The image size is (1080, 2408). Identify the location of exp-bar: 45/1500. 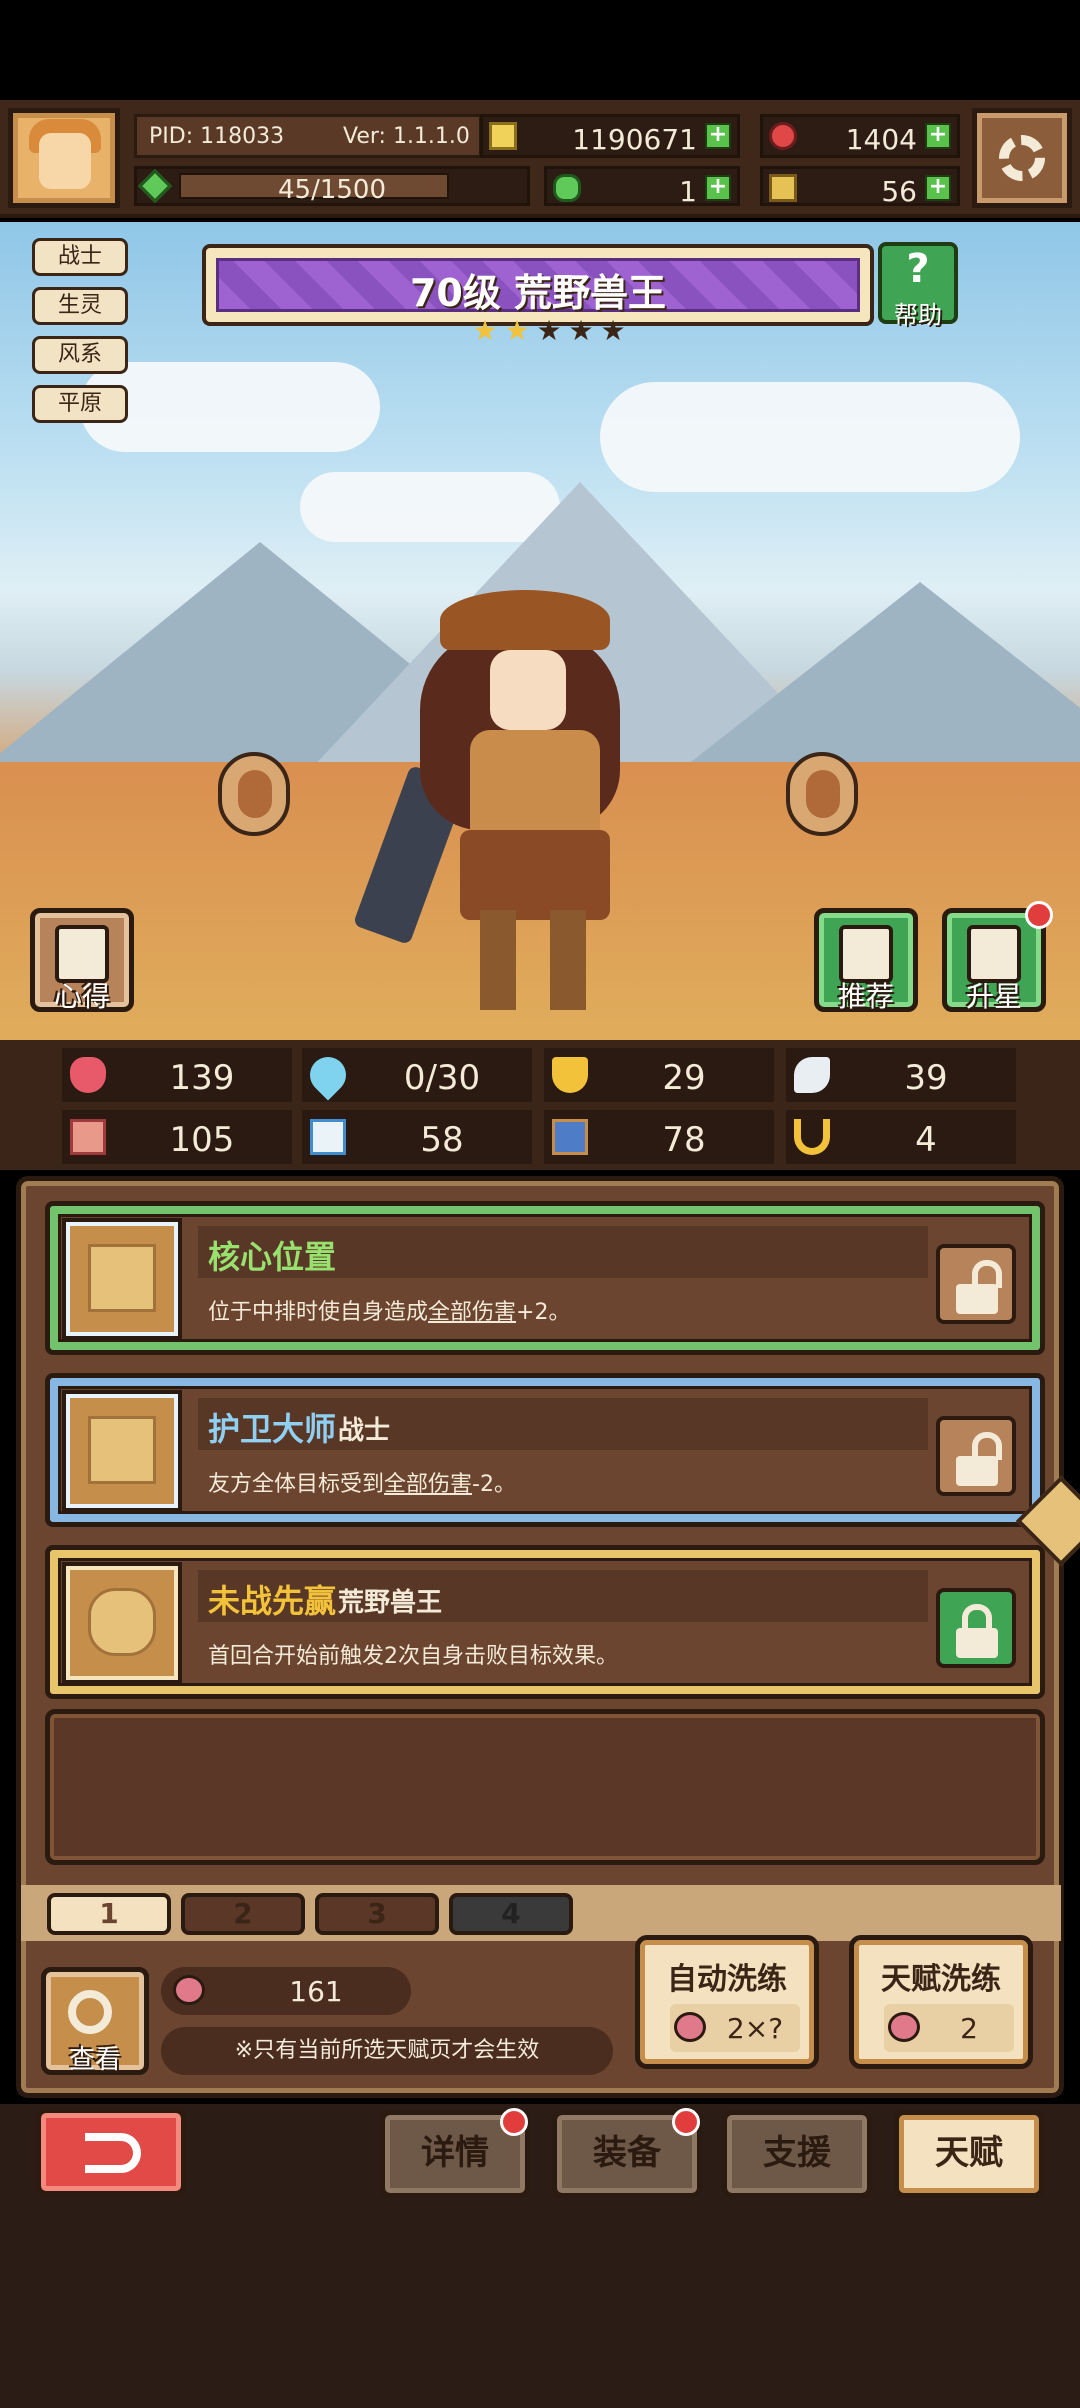
(332, 186).